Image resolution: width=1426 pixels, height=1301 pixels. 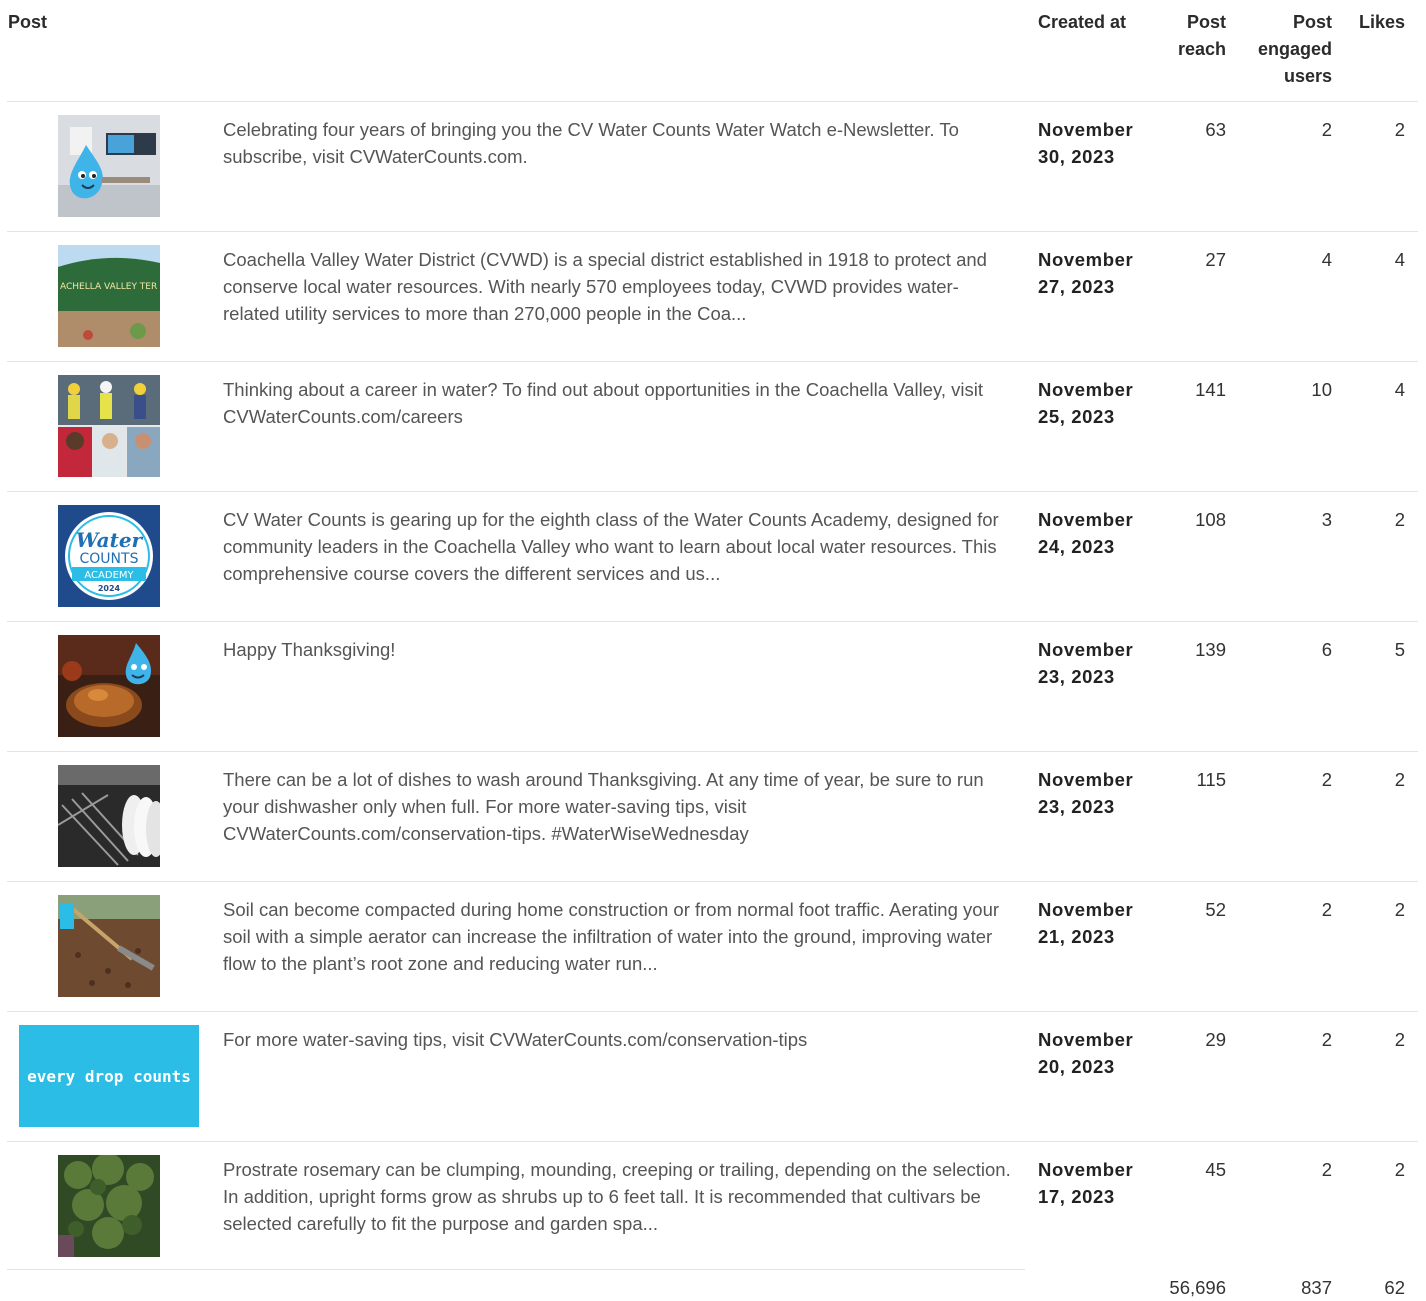 I want to click on post-date: November 24, 2023, so click(x=1086, y=533).